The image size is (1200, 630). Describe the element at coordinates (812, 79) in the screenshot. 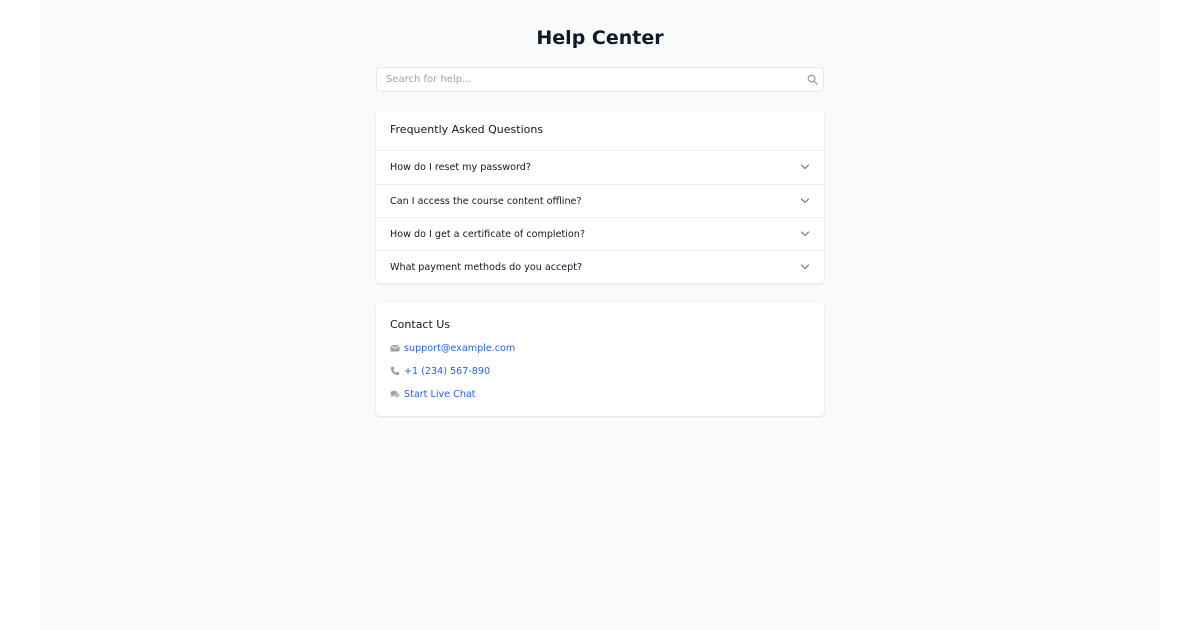

I see `search-icon` at that location.